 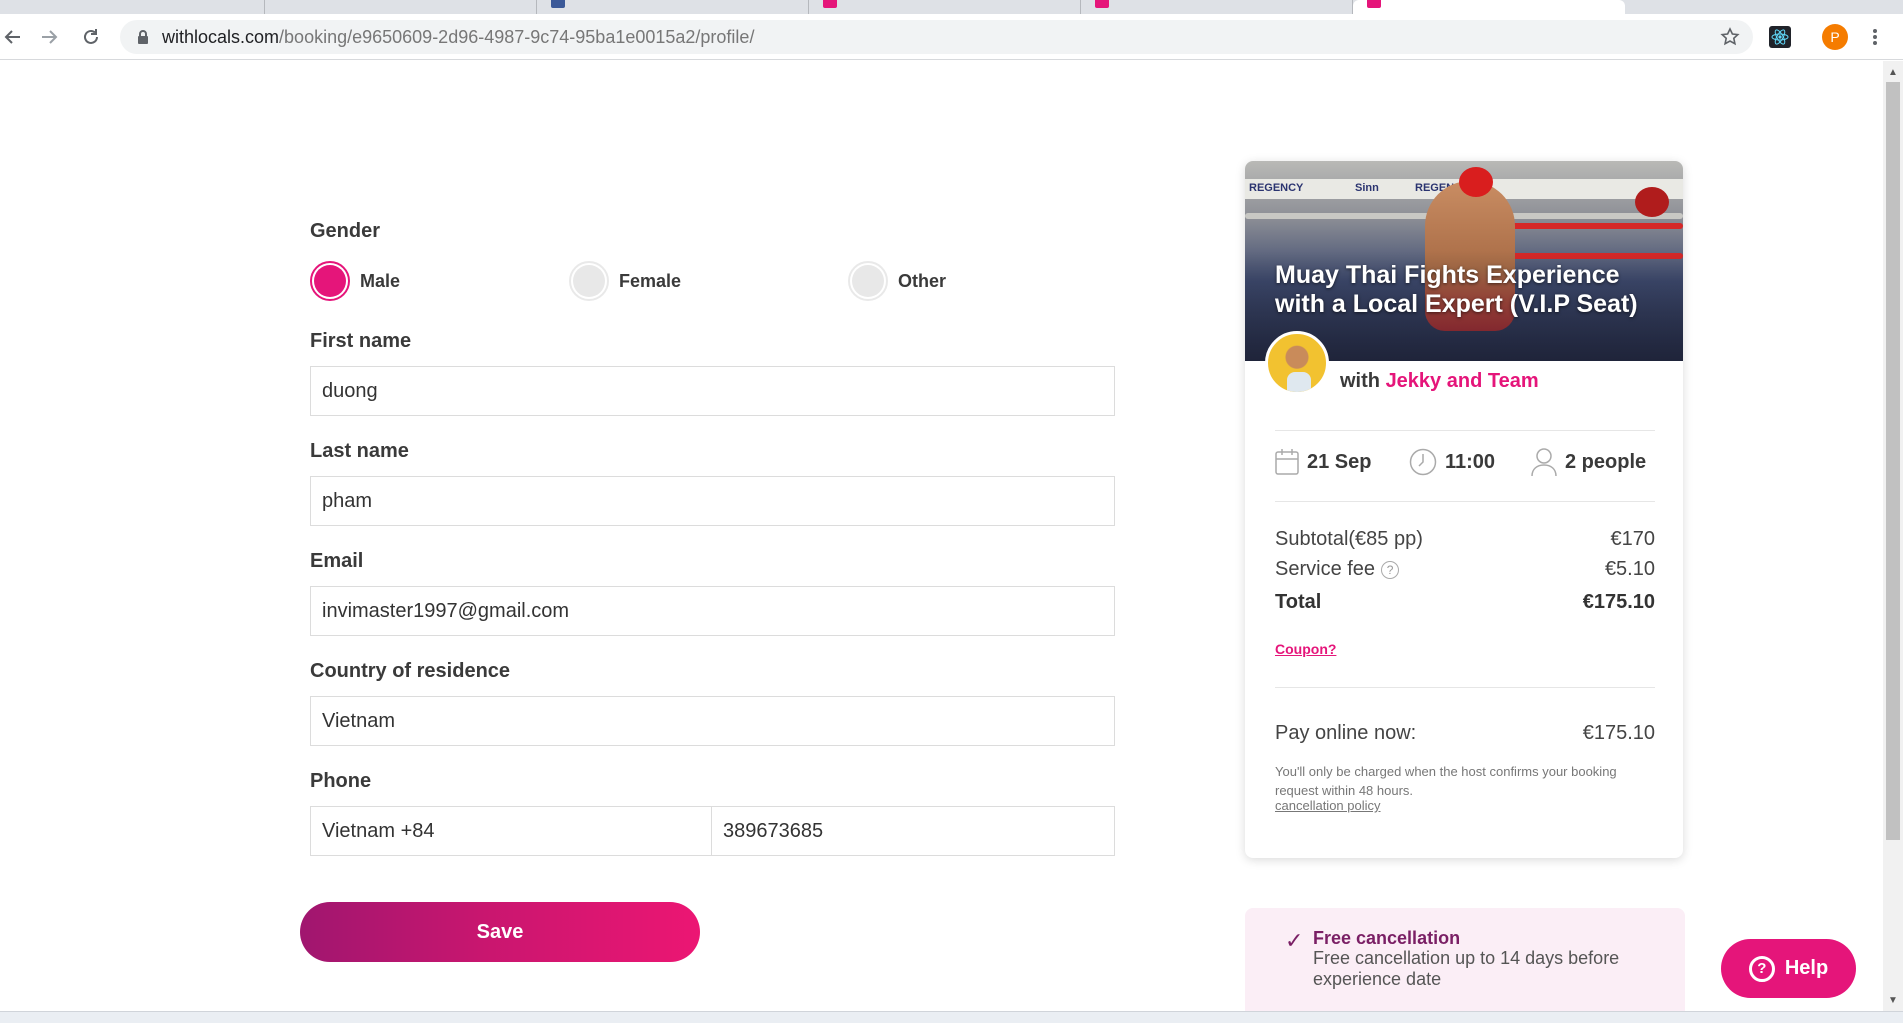 I want to click on subtotal-value: €170, so click(x=1633, y=539).